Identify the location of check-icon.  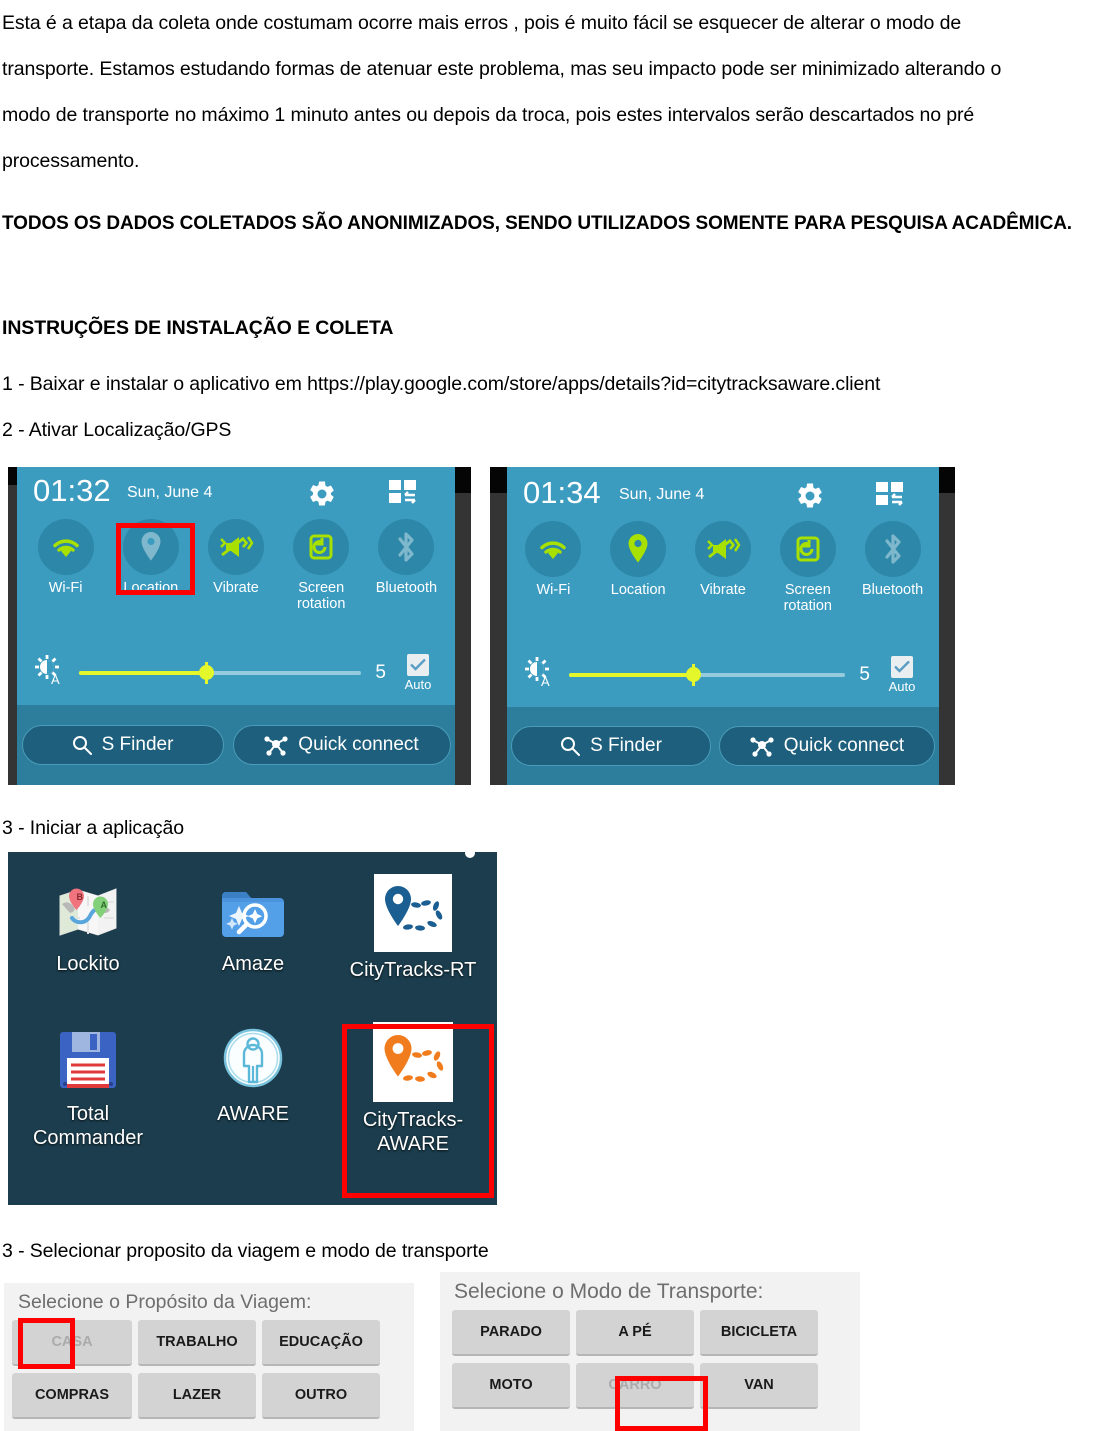
(902, 666).